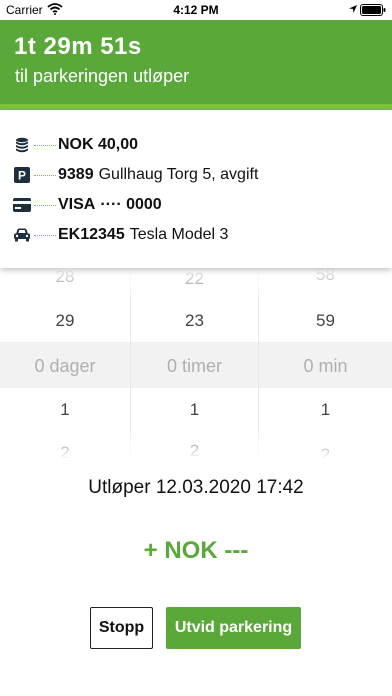 This screenshot has height=696, width=392. I want to click on hours-selected: 0 timer, so click(194, 366).